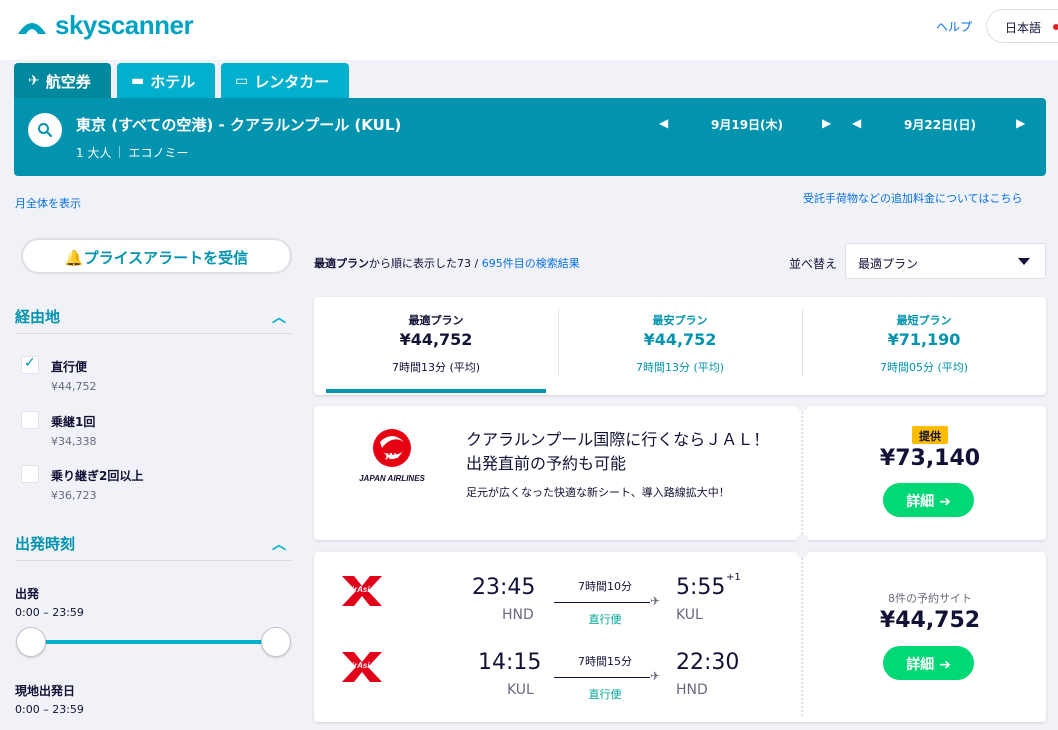 This screenshot has width=1058, height=730. What do you see at coordinates (341, 263) in the screenshot?
I see `result-sort-prefix: 最適プラン` at bounding box center [341, 263].